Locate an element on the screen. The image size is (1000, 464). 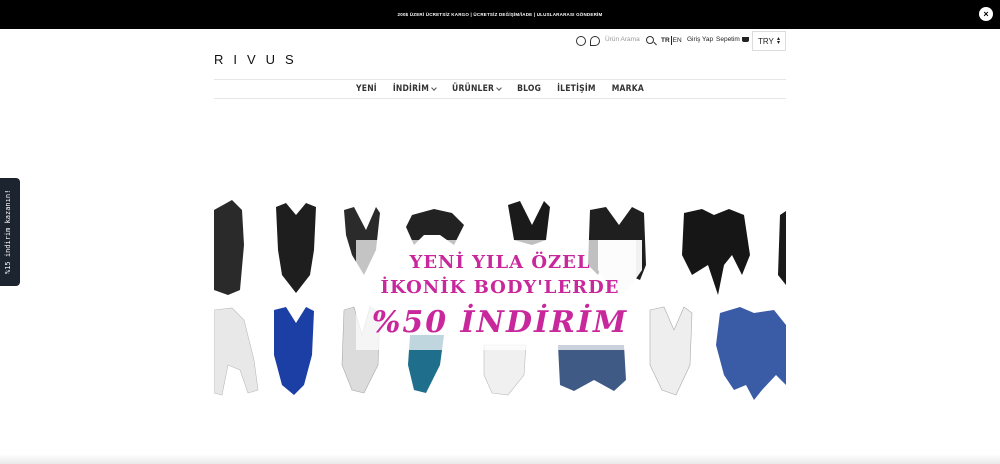
nav-divider-bottom is located at coordinates (500, 98).